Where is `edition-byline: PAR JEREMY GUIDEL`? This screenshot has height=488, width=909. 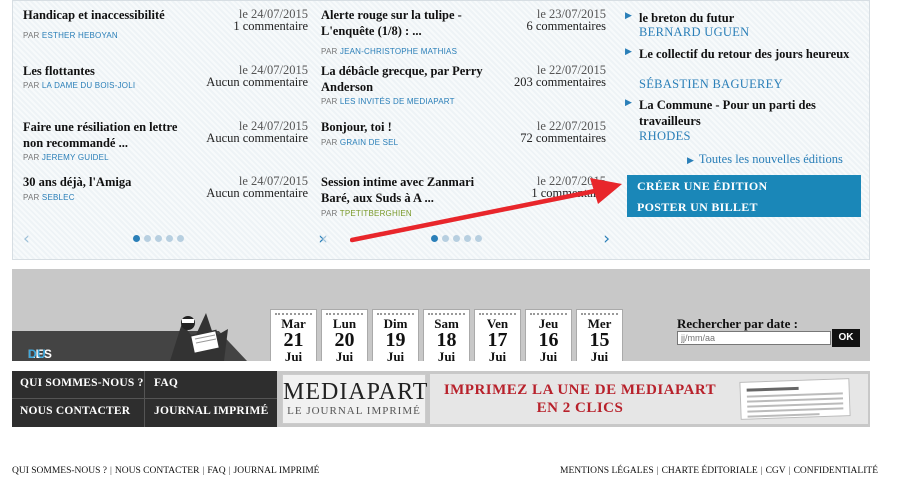
edition-byline: PAR JEREMY GUIDEL is located at coordinates (66, 157).